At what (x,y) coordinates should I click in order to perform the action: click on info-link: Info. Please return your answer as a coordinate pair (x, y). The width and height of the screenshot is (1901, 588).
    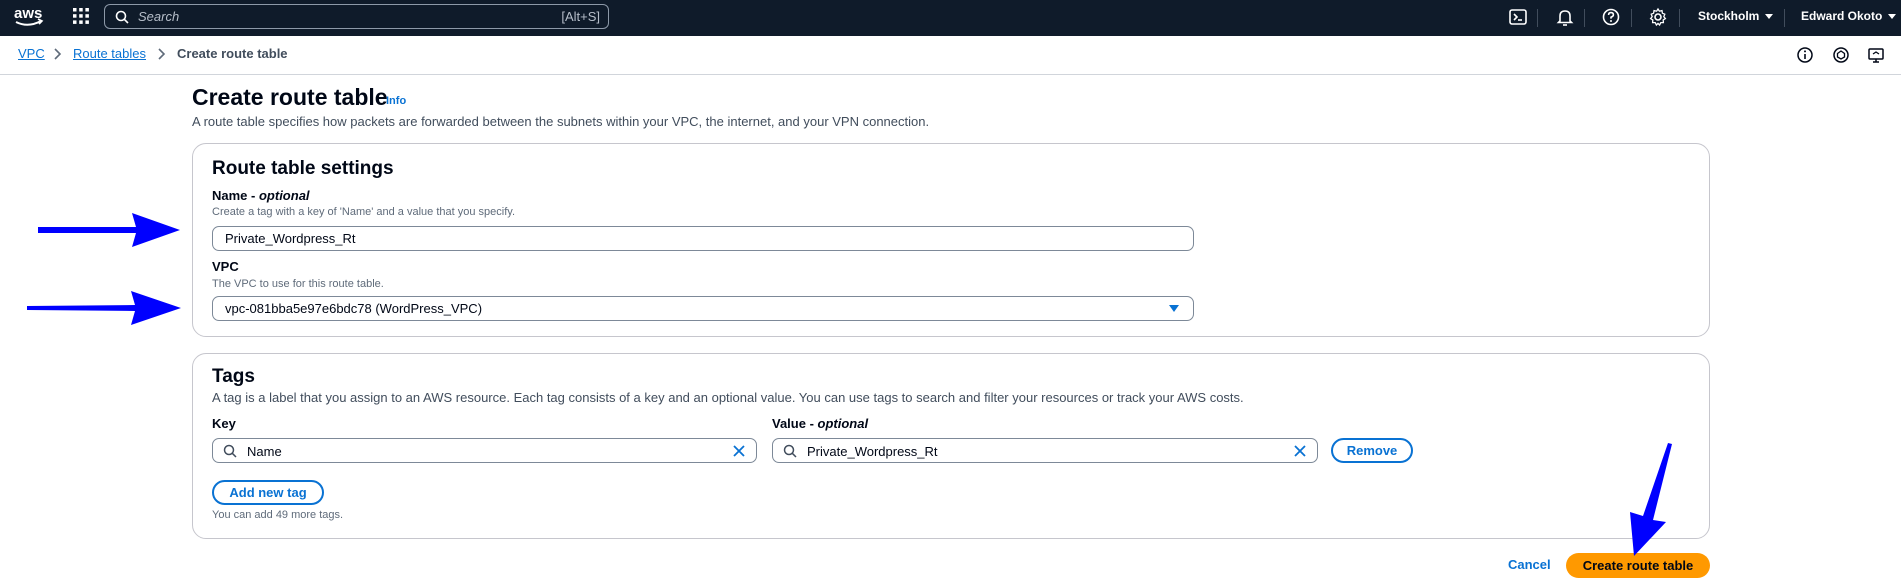
    Looking at the image, I should click on (396, 101).